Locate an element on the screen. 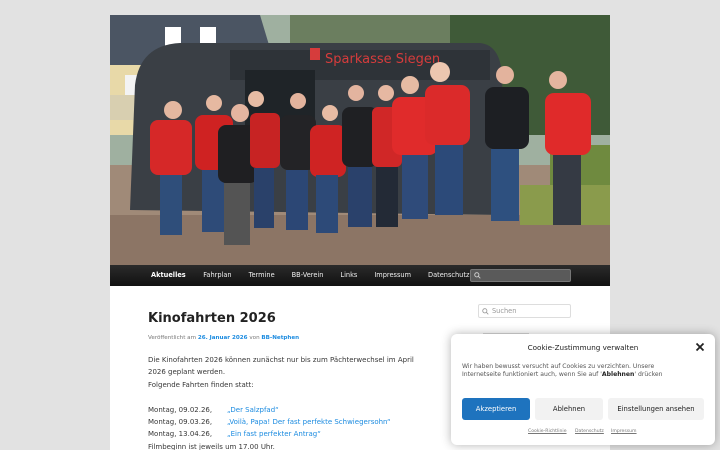 This screenshot has height=450, width=720. sidebar-search-input: Suchen is located at coordinates (524, 311).